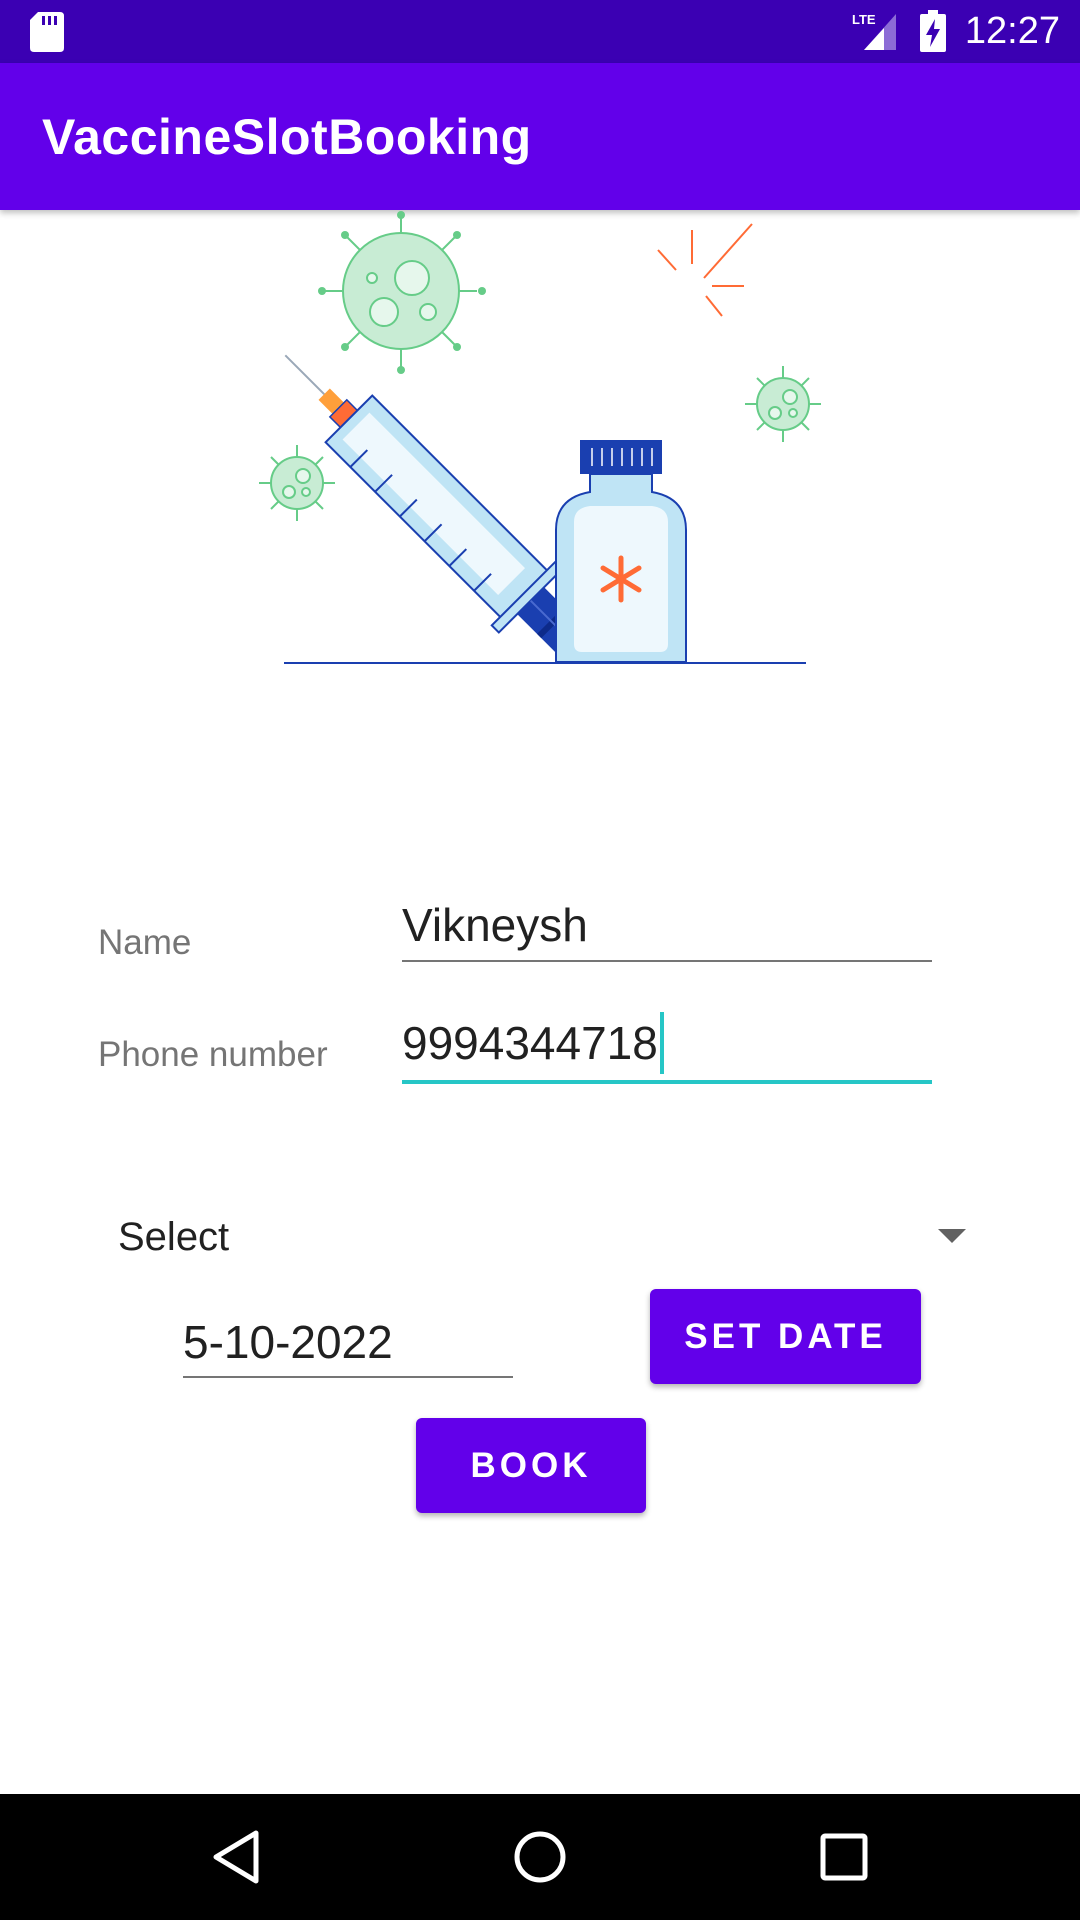 This screenshot has width=1080, height=1920. What do you see at coordinates (47, 32) in the screenshot?
I see `sd-card-icon` at bounding box center [47, 32].